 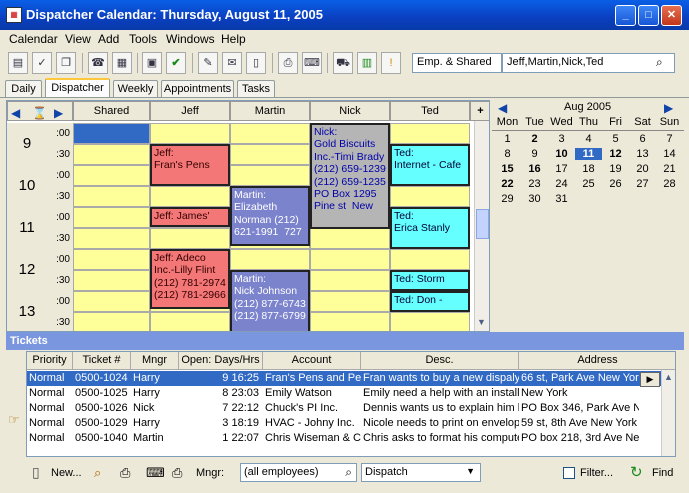 What do you see at coordinates (102, 361) in the screenshot?
I see `column-header-ticket: Ticket #` at bounding box center [102, 361].